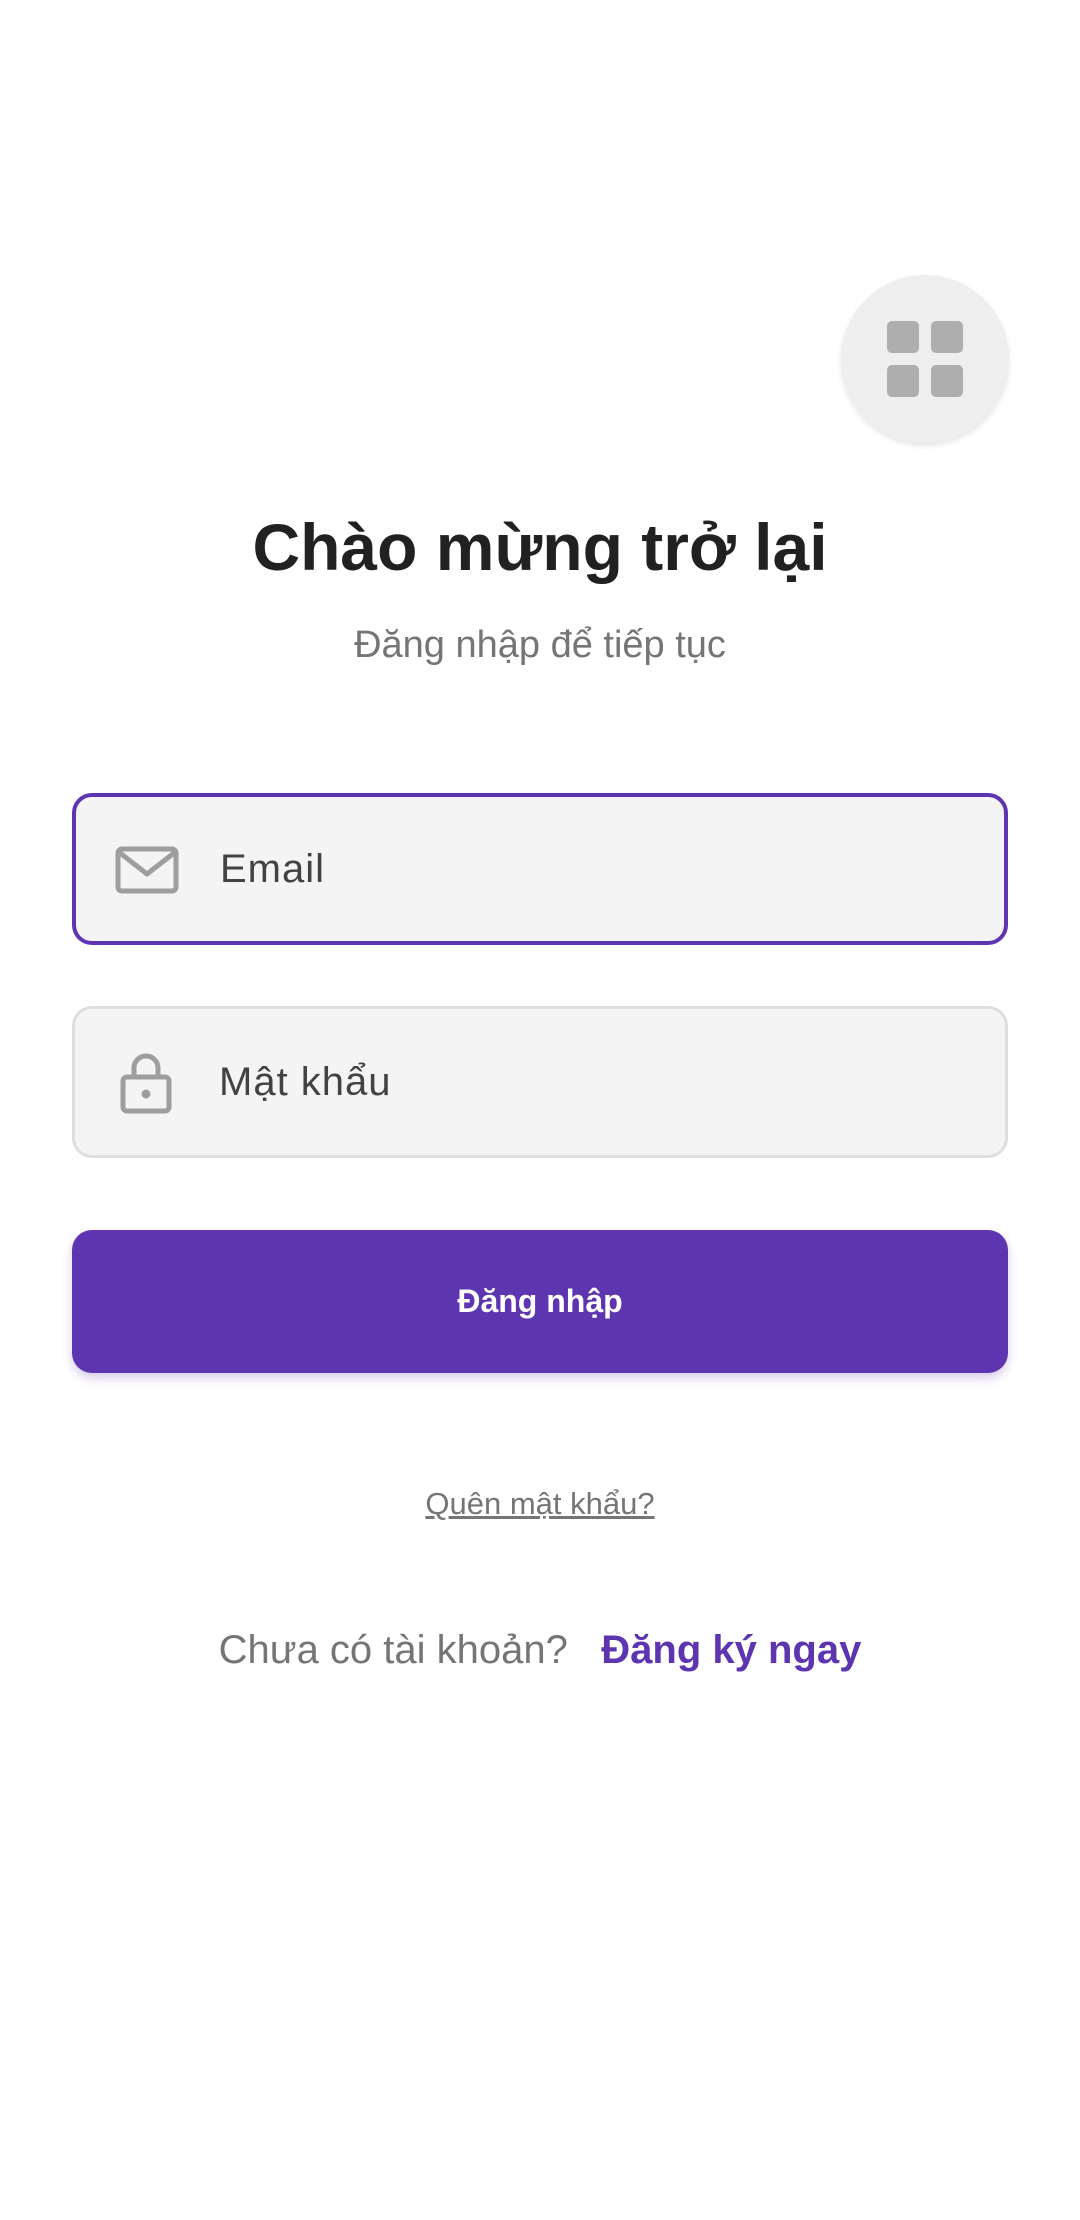 This screenshot has height=2220, width=1080. I want to click on password-field: Mật khẩu, so click(540, 1082).